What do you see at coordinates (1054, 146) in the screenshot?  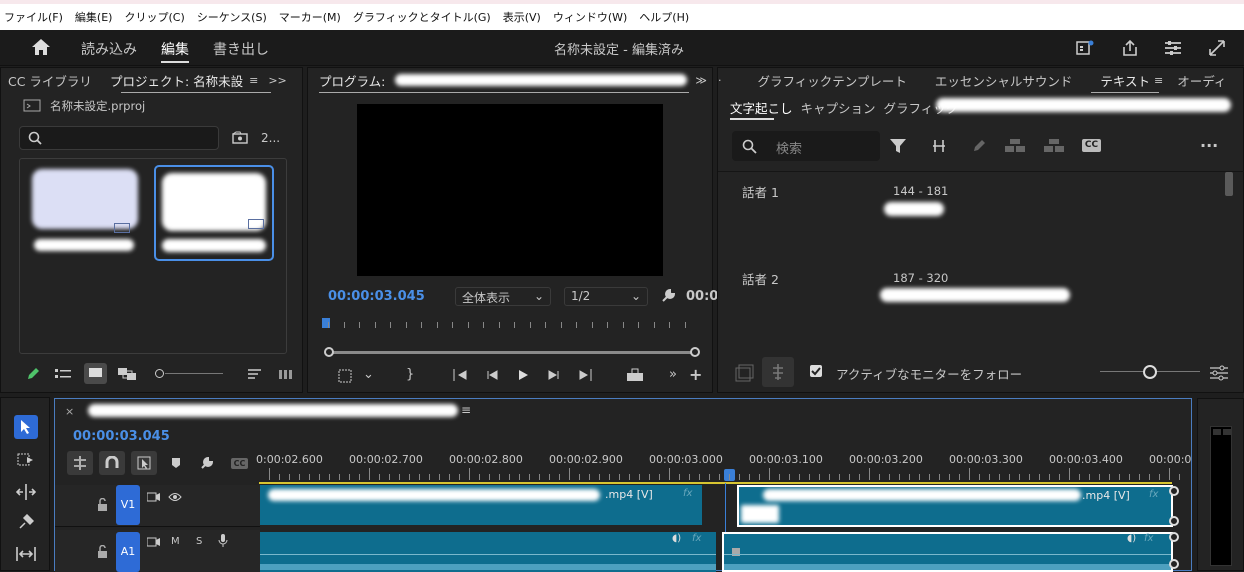 I see `link-icon` at bounding box center [1054, 146].